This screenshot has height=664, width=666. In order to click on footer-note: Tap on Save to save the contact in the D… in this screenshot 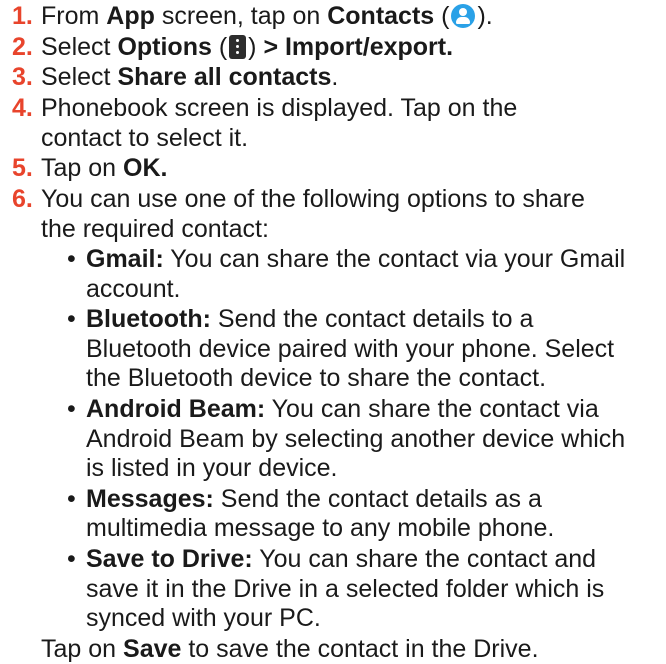, I will do `click(290, 649)`.